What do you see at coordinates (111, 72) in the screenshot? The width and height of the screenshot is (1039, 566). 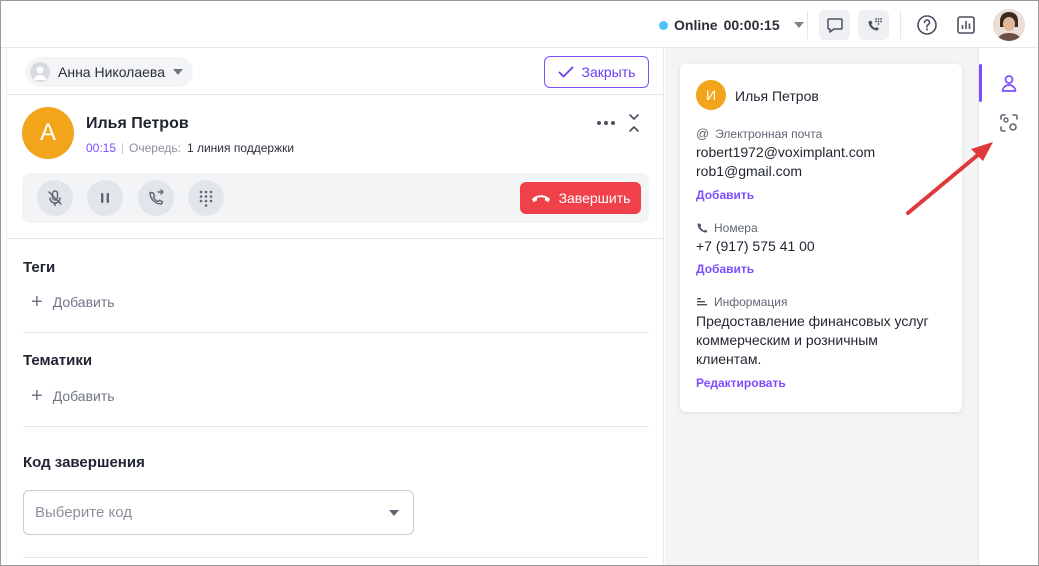 I see `agent-name: Анна Николаева` at bounding box center [111, 72].